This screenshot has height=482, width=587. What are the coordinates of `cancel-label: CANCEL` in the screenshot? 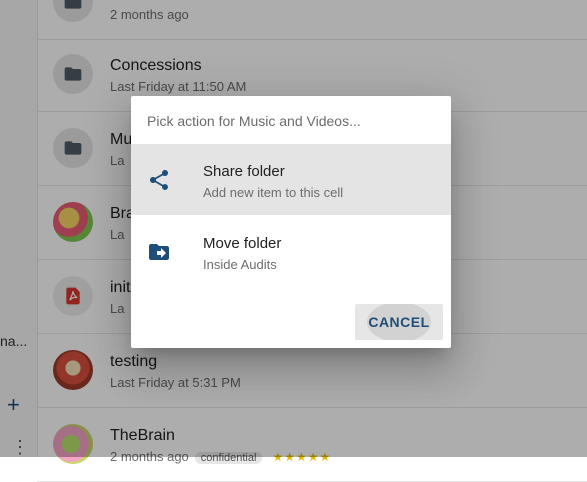 It's located at (399, 322).